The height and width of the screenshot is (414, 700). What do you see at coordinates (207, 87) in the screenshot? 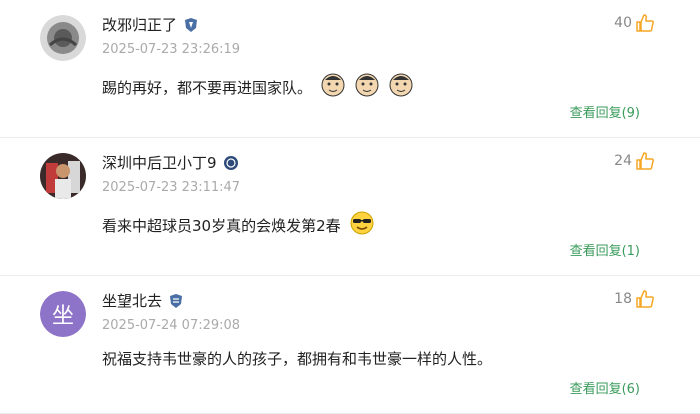
I see `comment-body: 踢的再好，都不要再进国家队。` at bounding box center [207, 87].